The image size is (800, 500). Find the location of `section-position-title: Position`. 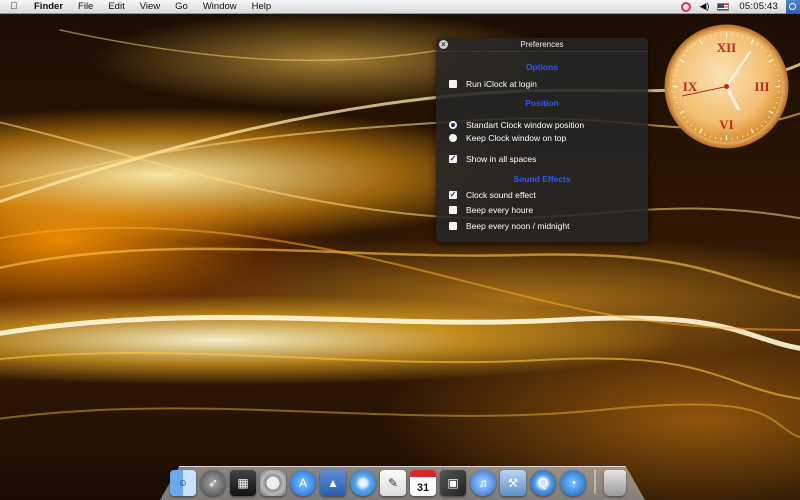

section-position-title: Position is located at coordinates (542, 103).